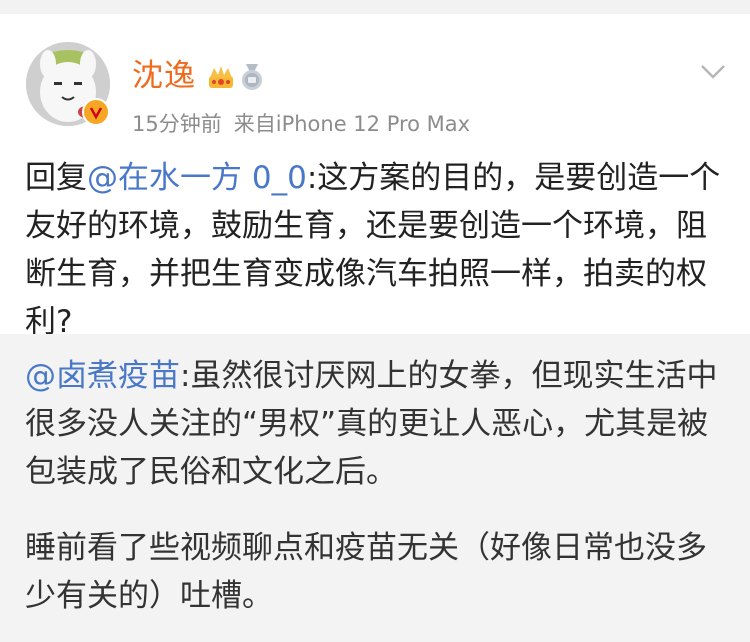  What do you see at coordinates (164, 76) in the screenshot?
I see `username: 沈逸` at bounding box center [164, 76].